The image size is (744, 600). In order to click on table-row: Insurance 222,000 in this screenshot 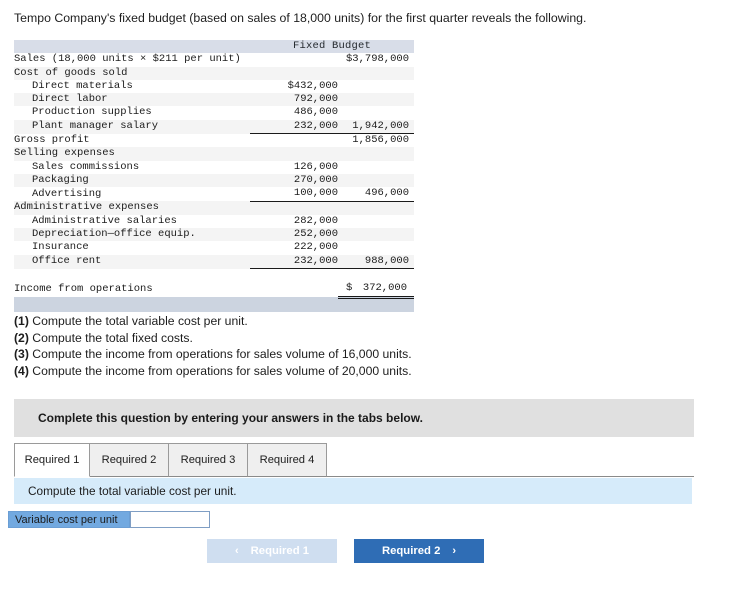, I will do `click(214, 248)`.